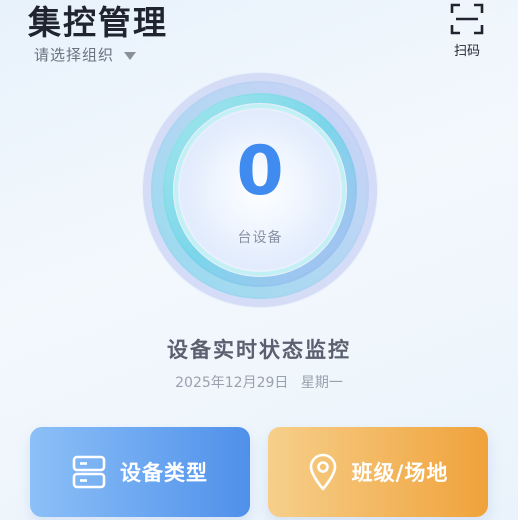 The height and width of the screenshot is (520, 518). Describe the element at coordinates (260, 238) in the screenshot. I see `device-count-unit: 台设备` at that location.